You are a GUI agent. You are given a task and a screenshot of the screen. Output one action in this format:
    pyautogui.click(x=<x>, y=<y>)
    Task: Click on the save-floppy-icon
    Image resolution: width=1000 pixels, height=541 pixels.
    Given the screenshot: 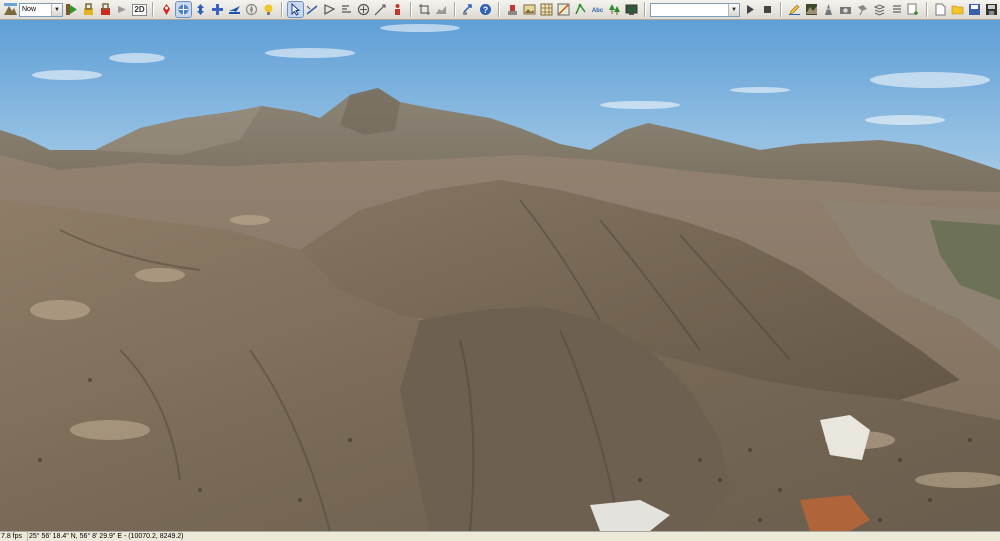 What is the action you would take?
    pyautogui.click(x=991, y=9)
    